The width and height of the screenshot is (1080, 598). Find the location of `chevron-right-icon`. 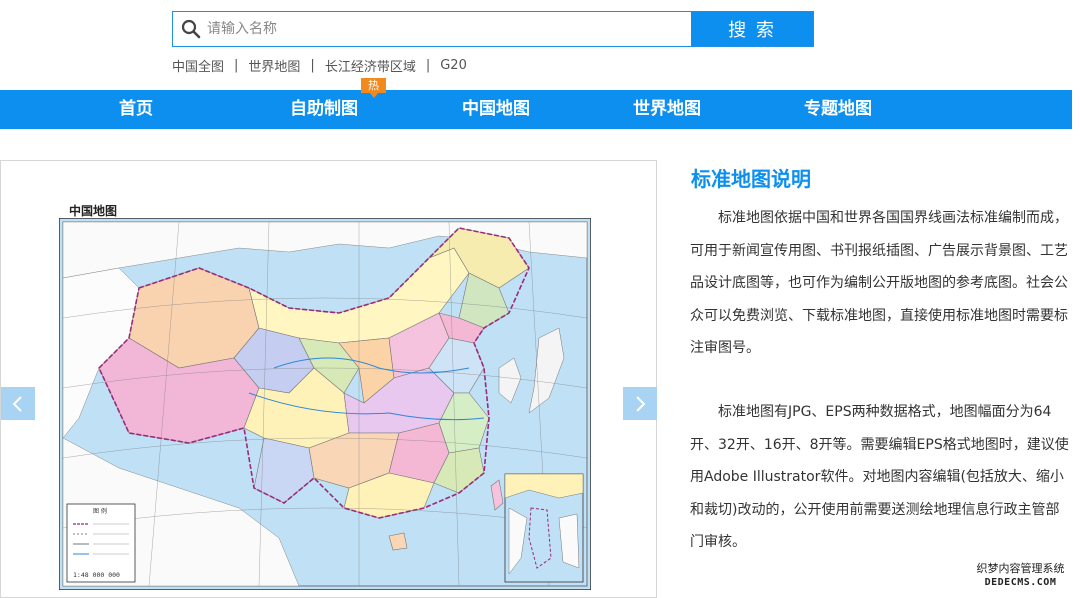

chevron-right-icon is located at coordinates (641, 403).